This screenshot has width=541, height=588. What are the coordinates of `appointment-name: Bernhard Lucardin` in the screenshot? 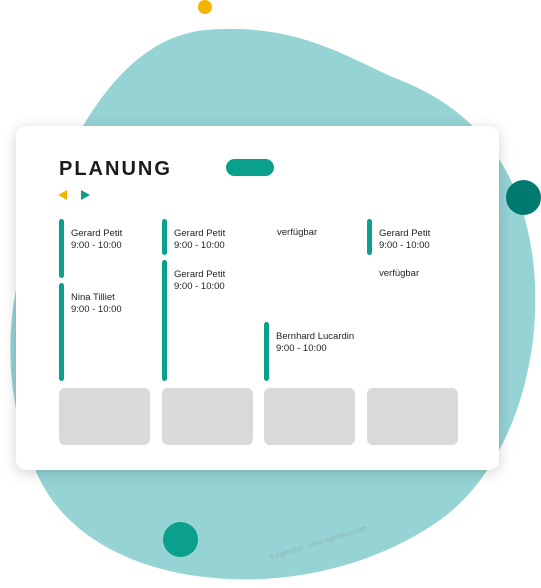 It's located at (315, 336).